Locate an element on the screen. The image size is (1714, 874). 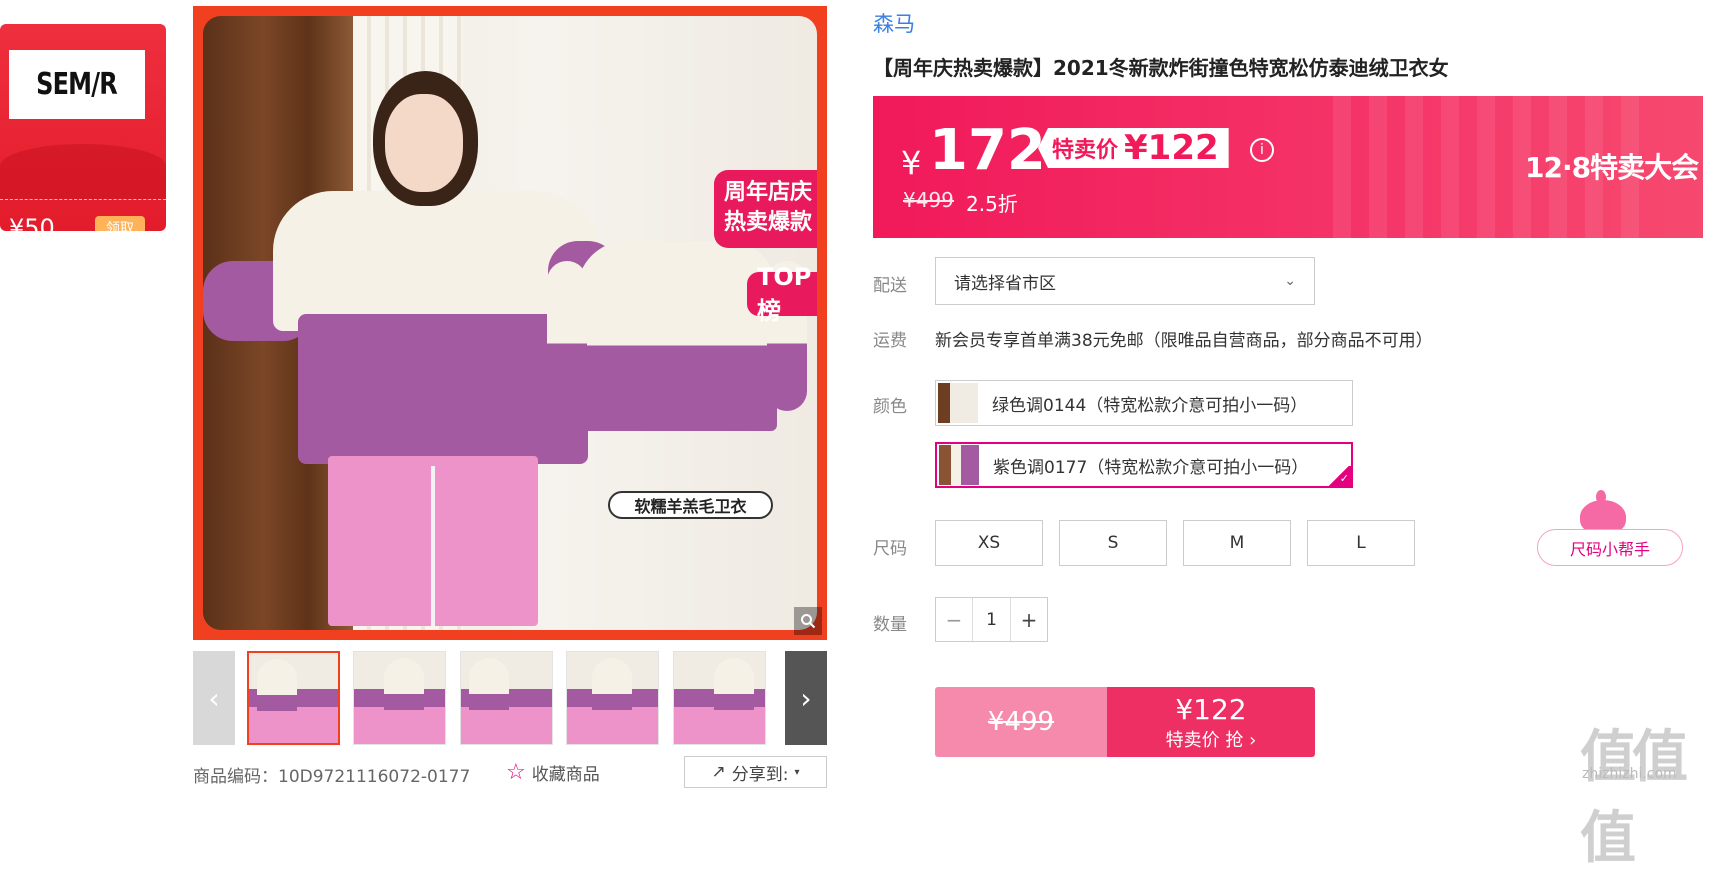
promo-line-2: 热卖爆款 is located at coordinates (768, 222).